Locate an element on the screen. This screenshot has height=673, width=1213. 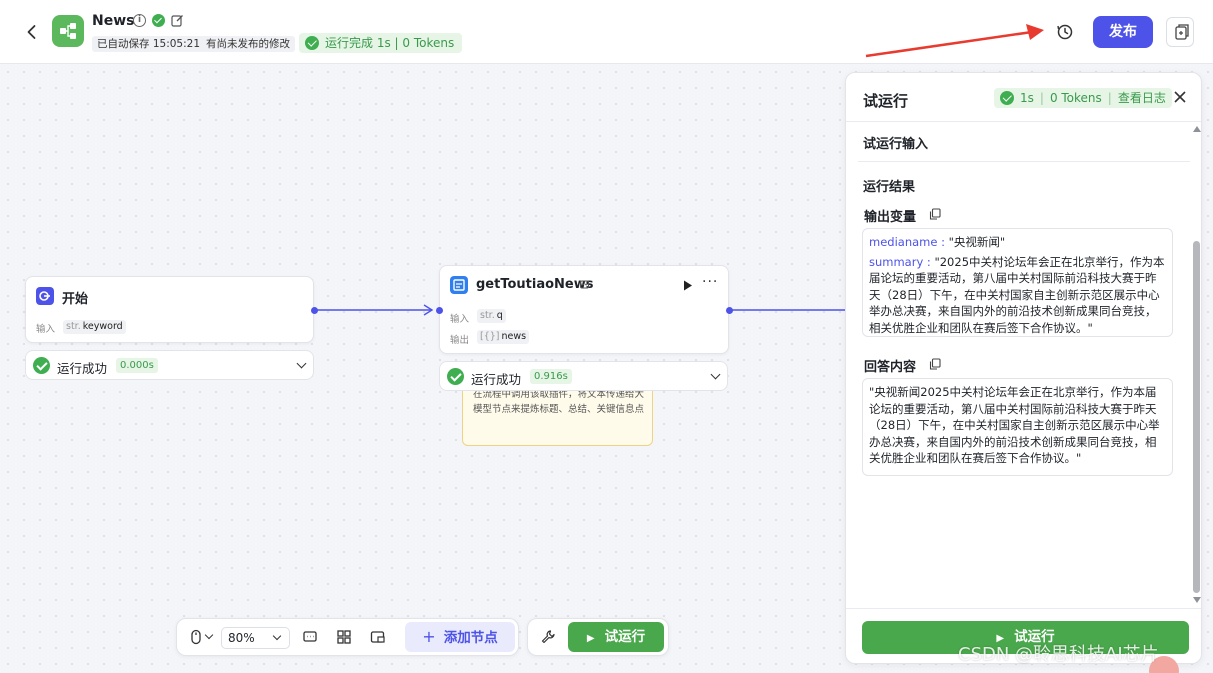
add-node-label: 添加节点 is located at coordinates (470, 638).